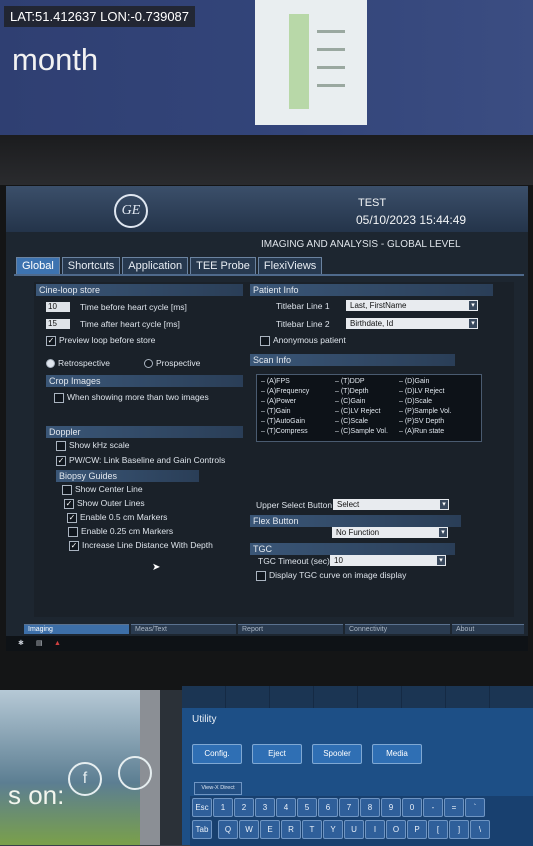 Image resolution: width=533 pixels, height=846 pixels. What do you see at coordinates (475, 807) in the screenshot?
I see `key: `` at bounding box center [475, 807].